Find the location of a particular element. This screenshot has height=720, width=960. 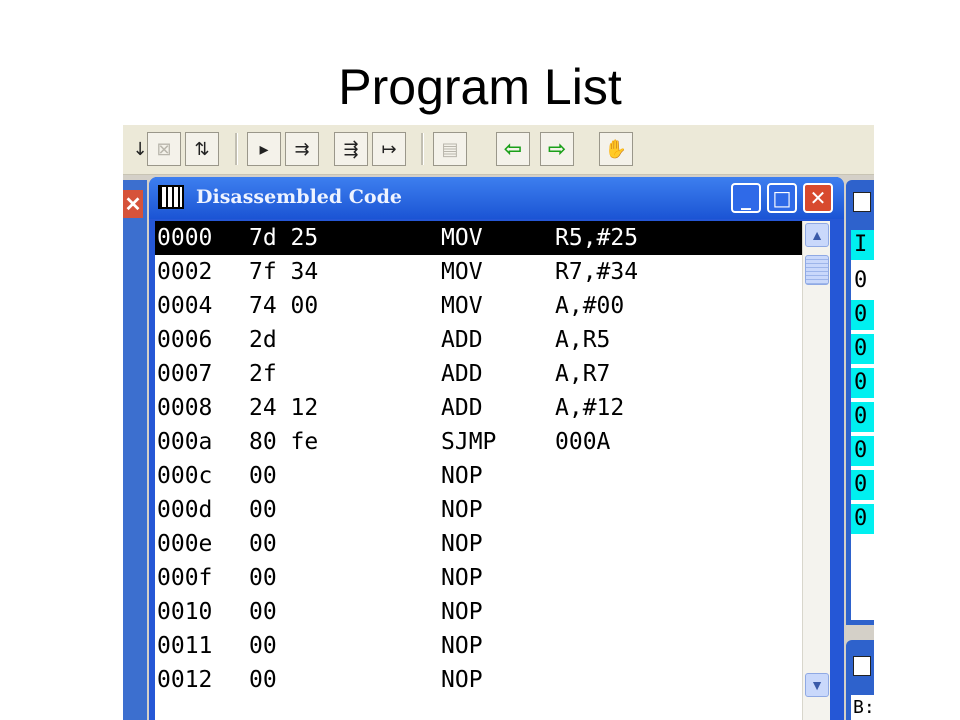

code-line: 000d 00 NOP is located at coordinates (478, 510).